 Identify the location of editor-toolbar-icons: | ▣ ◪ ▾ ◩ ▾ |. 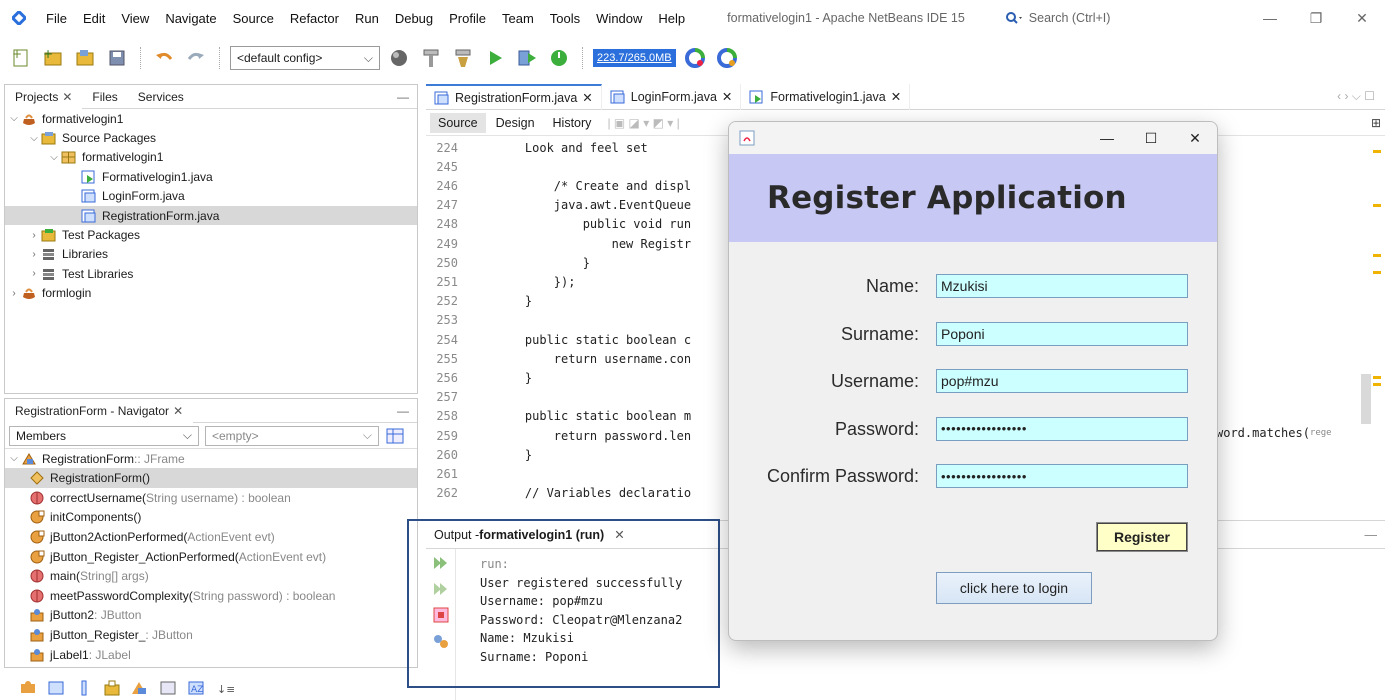
(643, 123).